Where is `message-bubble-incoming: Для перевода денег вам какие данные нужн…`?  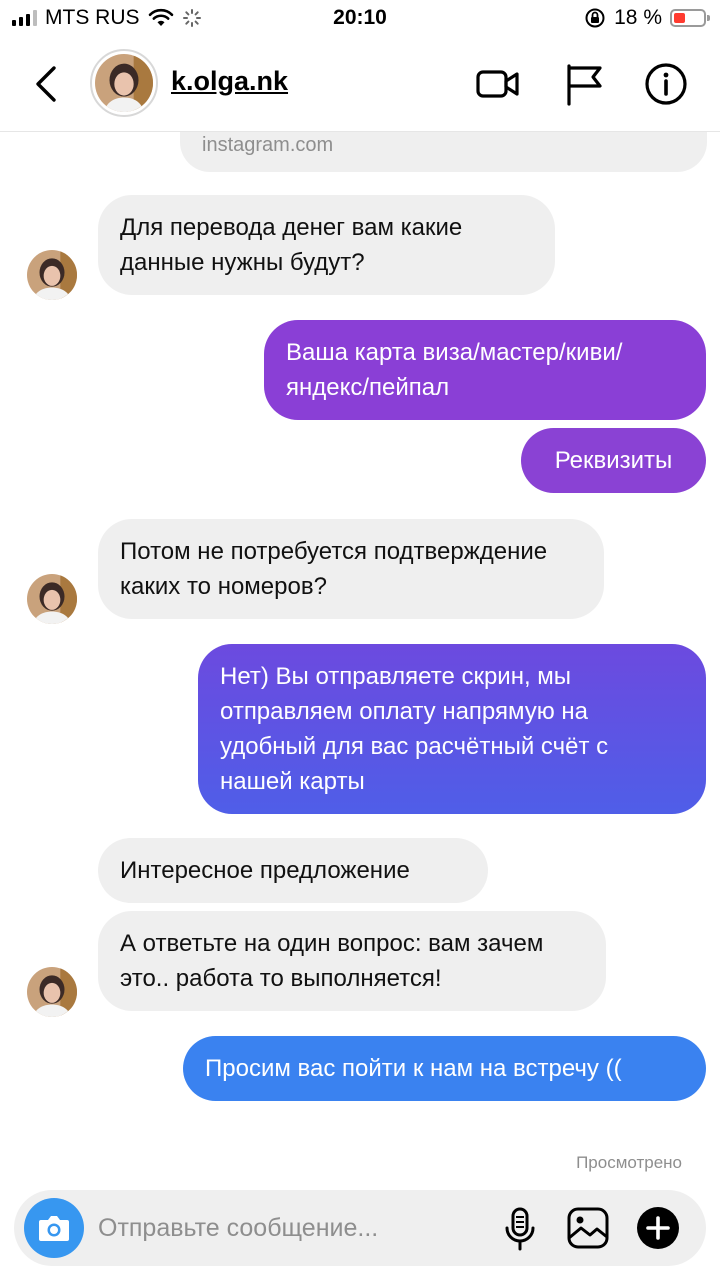 message-bubble-incoming: Для перевода денег вам какие данные нужн… is located at coordinates (326, 245).